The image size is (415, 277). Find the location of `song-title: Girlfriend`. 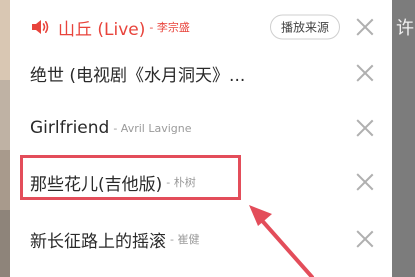

song-title: Girlfriend is located at coordinates (70, 128).